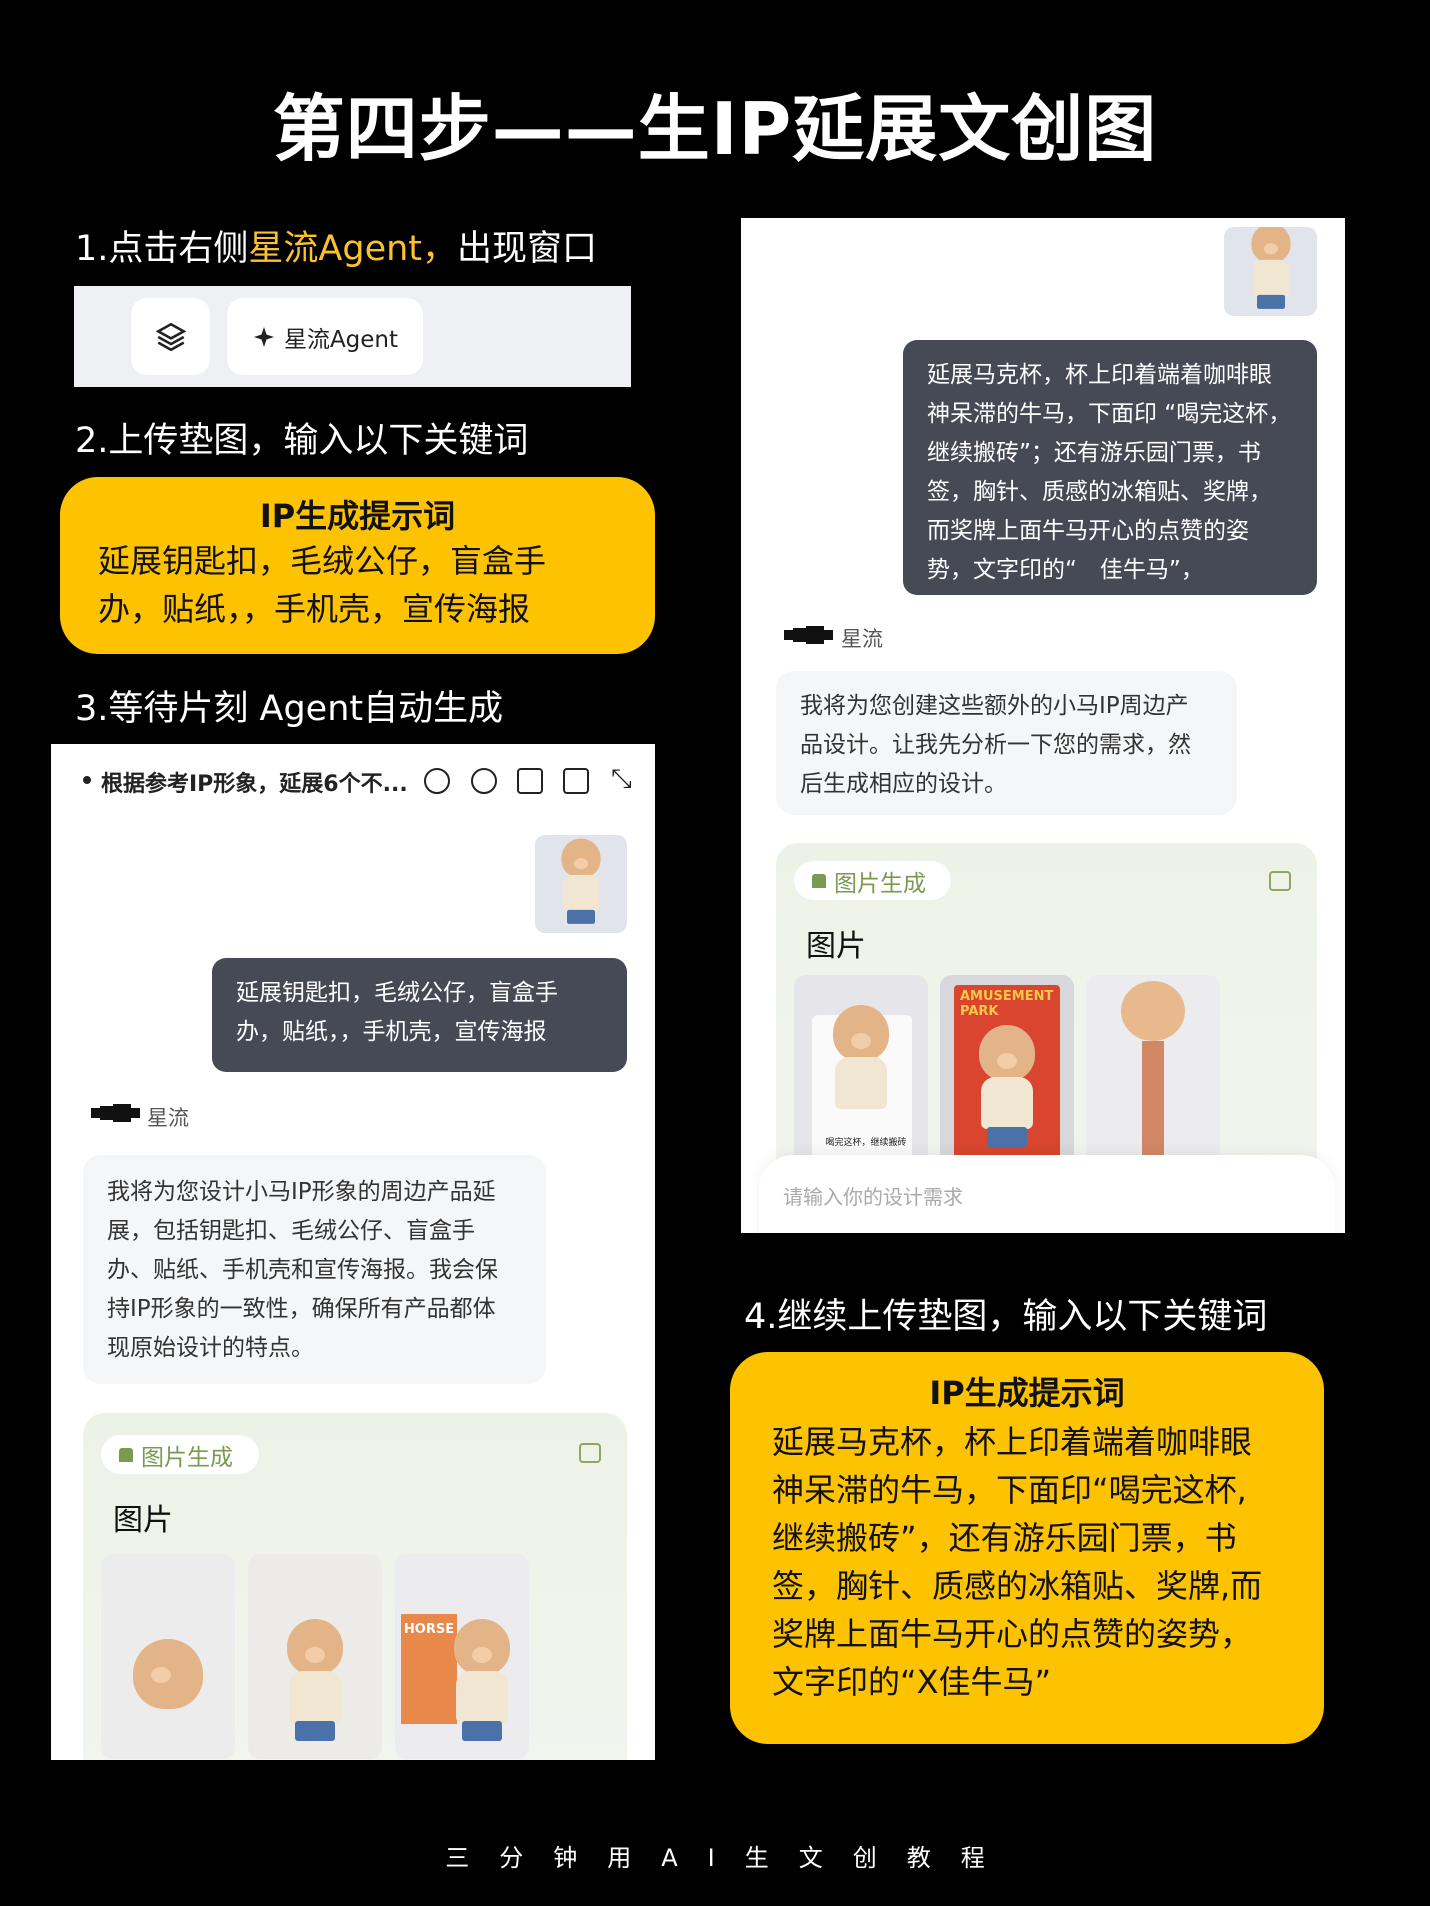 The height and width of the screenshot is (1906, 1430). What do you see at coordinates (302, 1270) in the screenshot?
I see `reply-line: 办、贴纸、手机壳和宣传海报。我会保` at bounding box center [302, 1270].